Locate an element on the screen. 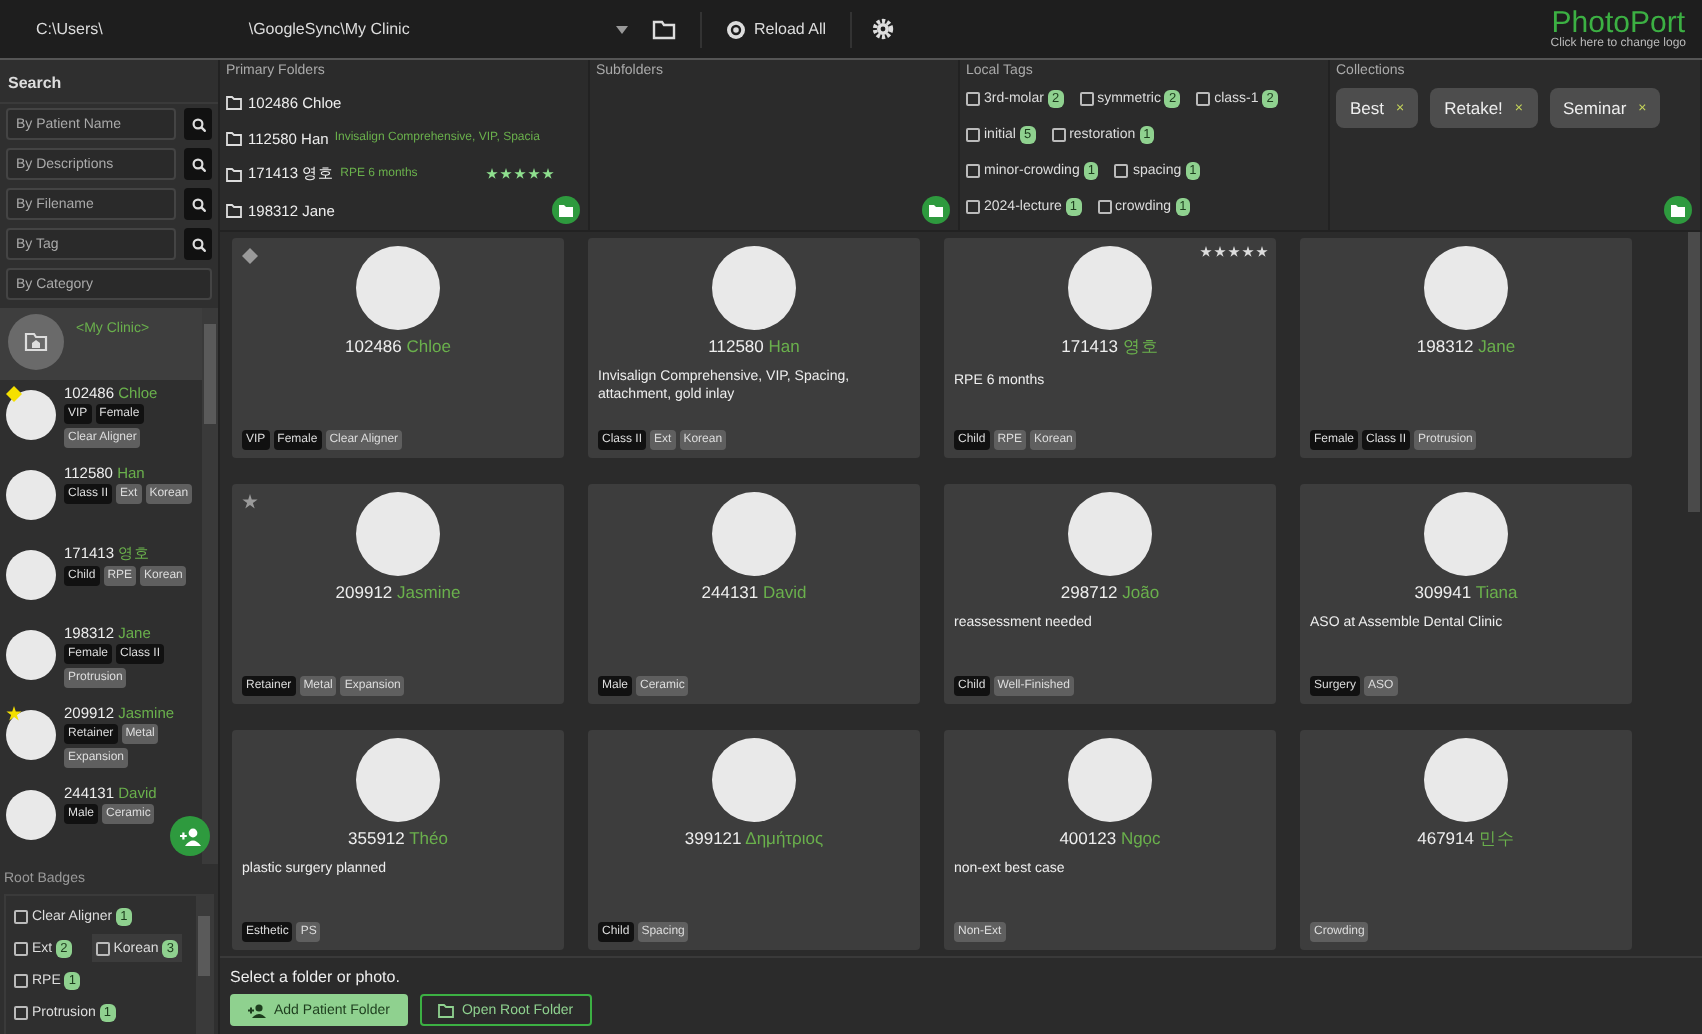 The image size is (1702, 1034). patient-name: 102486 Chloe is located at coordinates (398, 346).